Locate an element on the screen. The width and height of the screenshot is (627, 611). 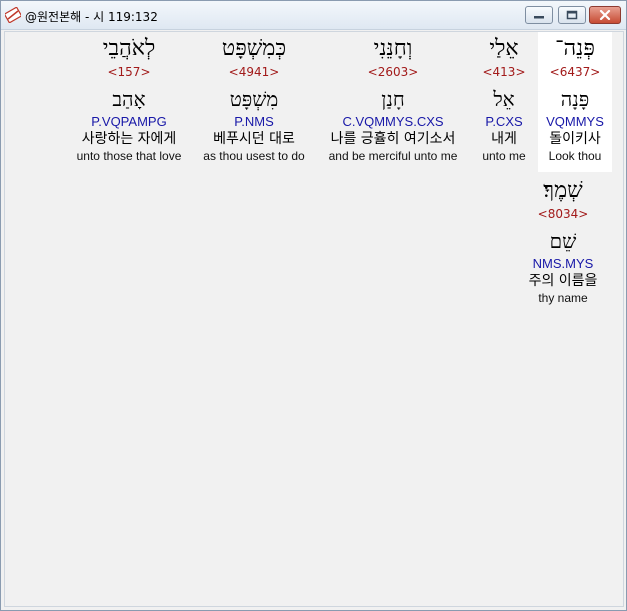
english-gloss: thy name is located at coordinates (563, 298).